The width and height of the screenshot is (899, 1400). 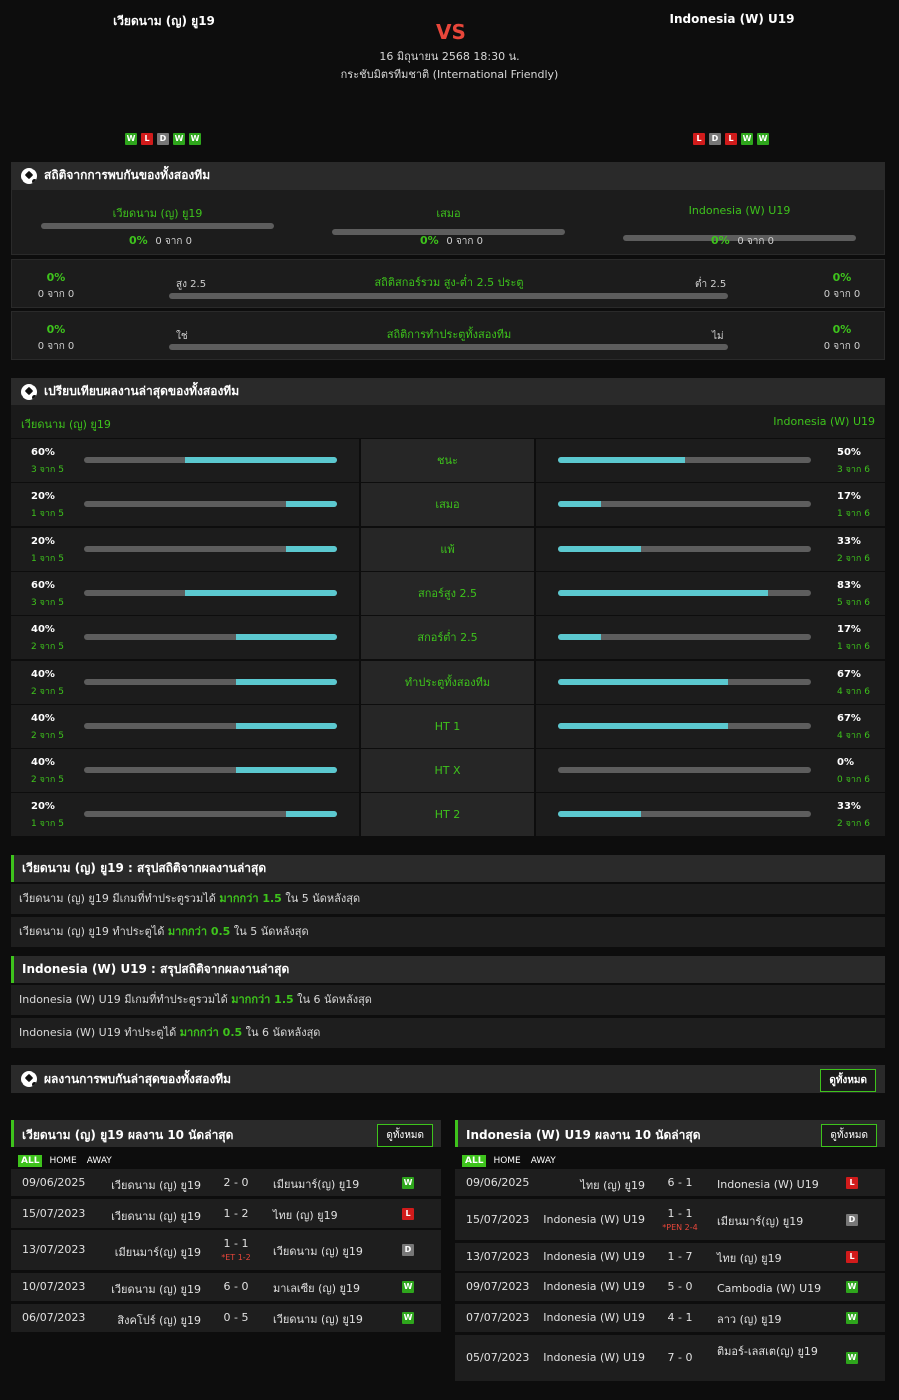 I want to click on compare-label: สกอร์สูง 2.5, so click(x=447, y=593).